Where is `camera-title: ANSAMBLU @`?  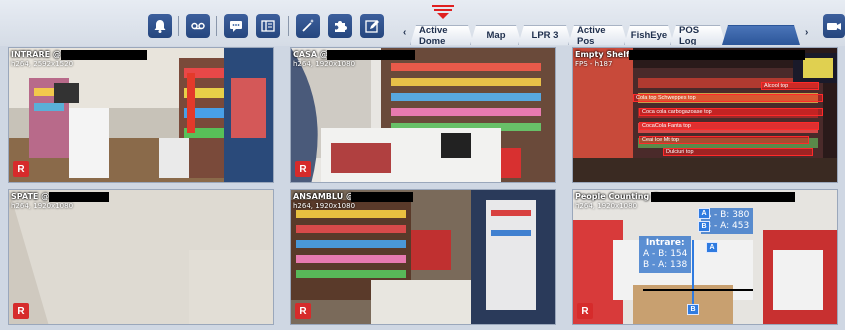
camera-title: ANSAMBLU @ is located at coordinates (323, 196).